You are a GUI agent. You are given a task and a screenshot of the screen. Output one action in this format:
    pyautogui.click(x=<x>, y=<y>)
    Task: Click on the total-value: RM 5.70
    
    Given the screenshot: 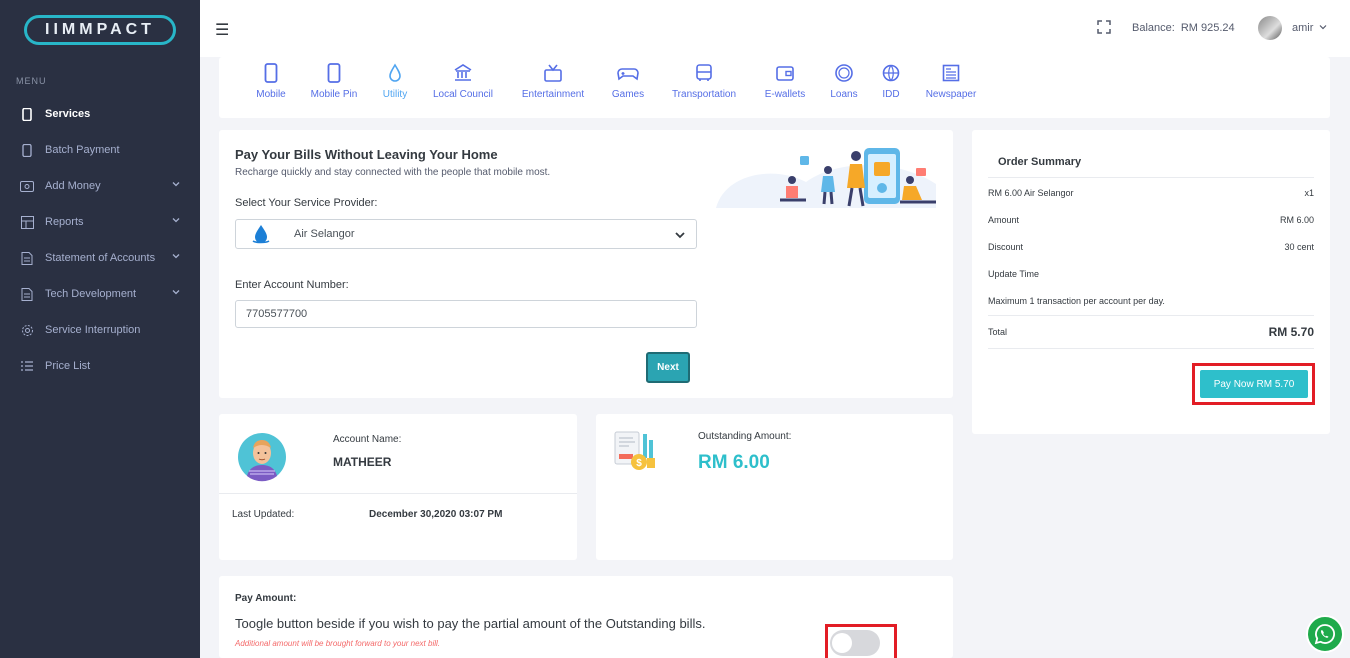 What is the action you would take?
    pyautogui.click(x=1291, y=332)
    